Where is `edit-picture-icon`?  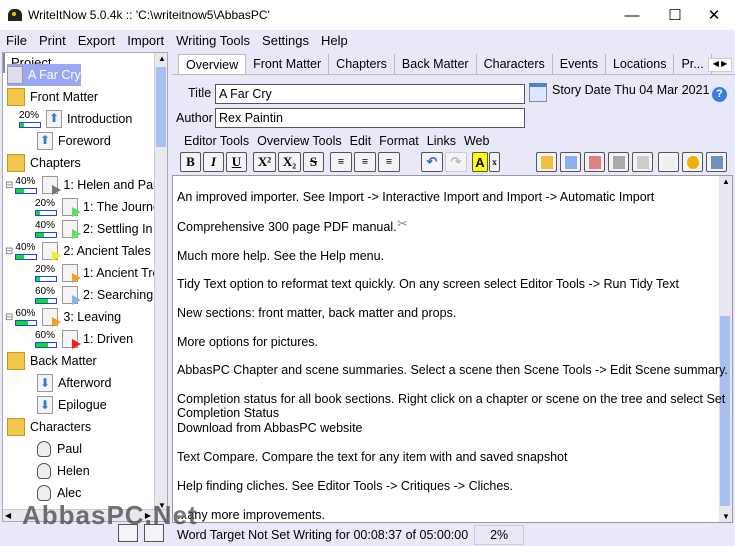 edit-picture-icon is located at coordinates (594, 162).